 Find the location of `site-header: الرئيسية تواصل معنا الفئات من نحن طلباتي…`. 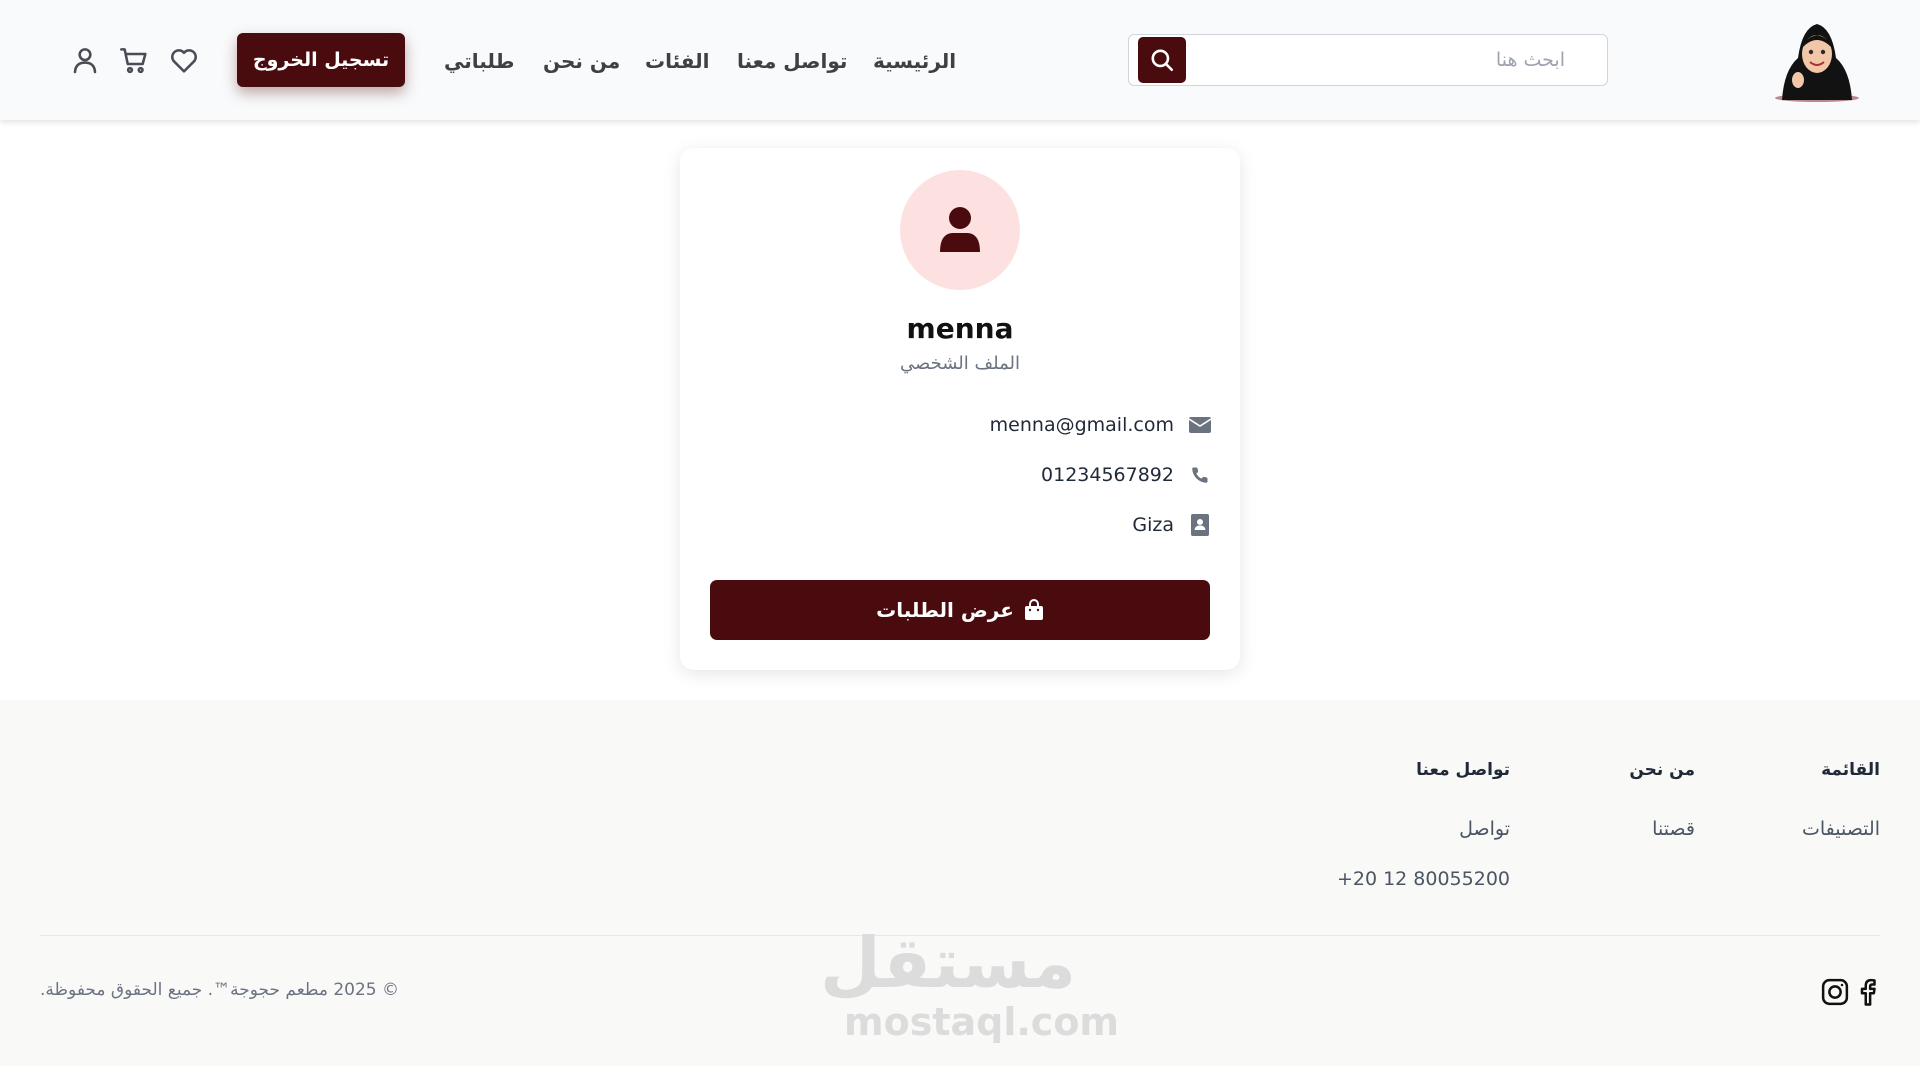

site-header: الرئيسية تواصل معنا الفئات من نحن طلباتي… is located at coordinates (960, 60).